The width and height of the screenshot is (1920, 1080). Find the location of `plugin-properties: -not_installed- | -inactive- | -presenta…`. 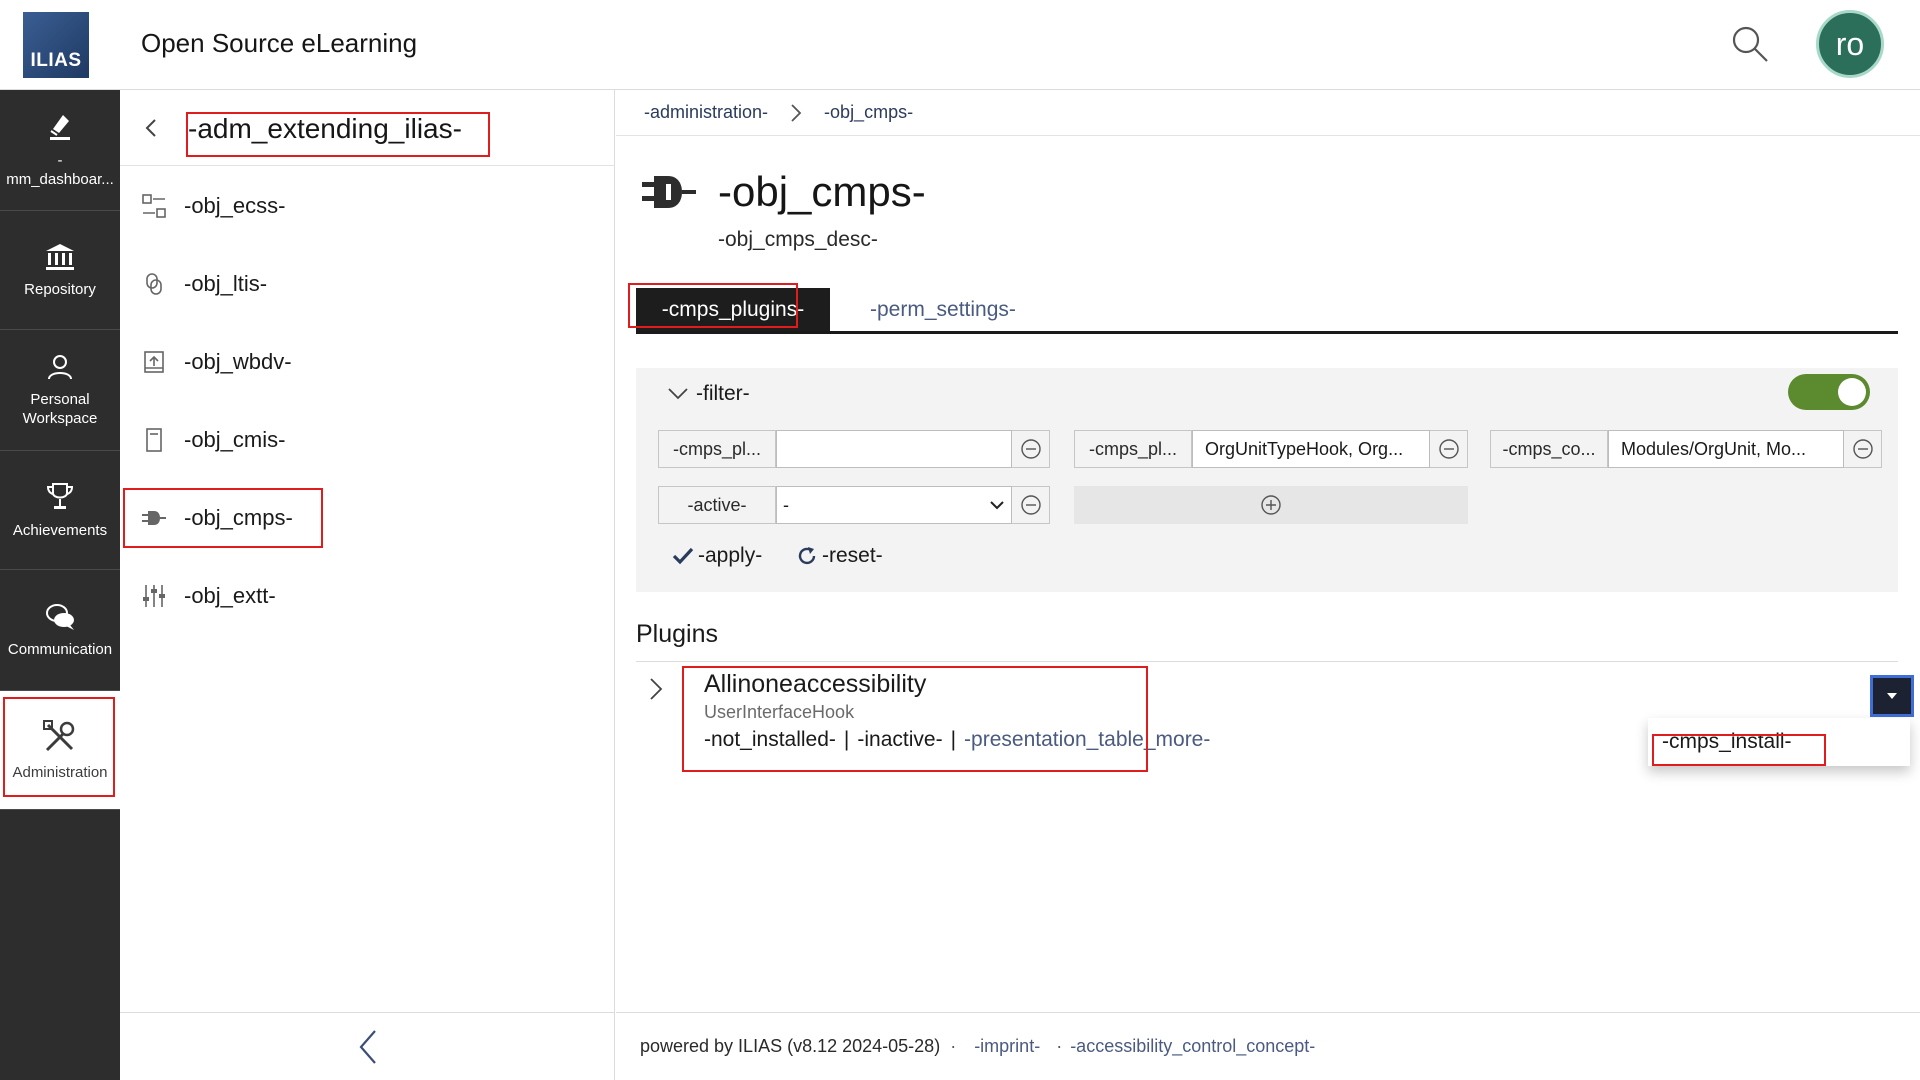

plugin-properties: -not_installed- | -inactive- | -presenta… is located at coordinates (957, 740).